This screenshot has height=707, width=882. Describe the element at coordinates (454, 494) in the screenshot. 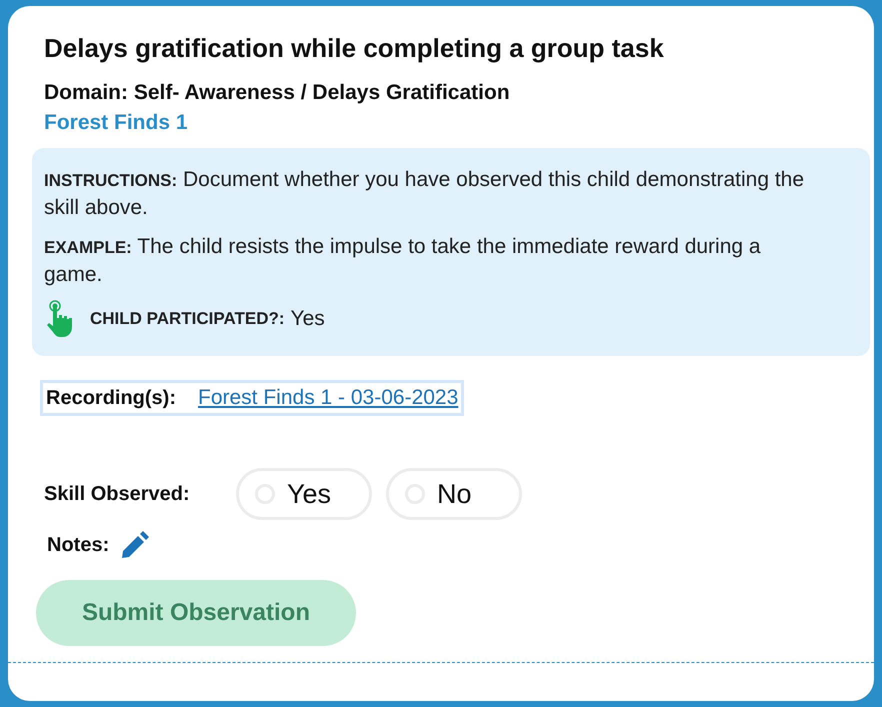

I see `radio-option: No` at that location.